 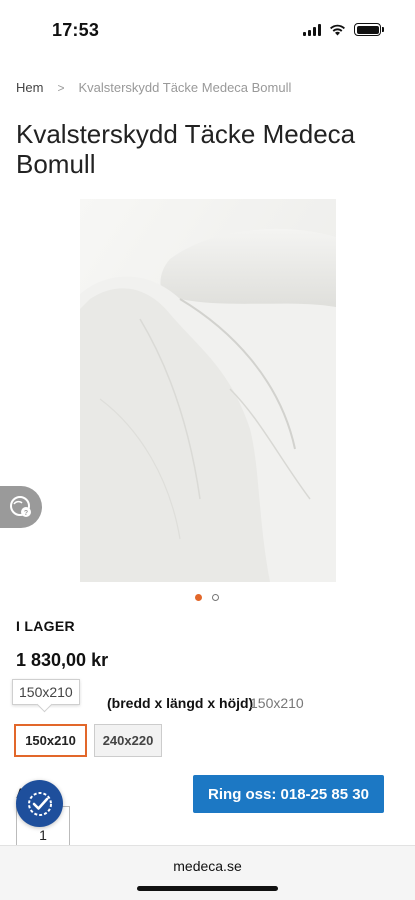 What do you see at coordinates (45, 626) in the screenshot?
I see `stock-status: I LAGER` at bounding box center [45, 626].